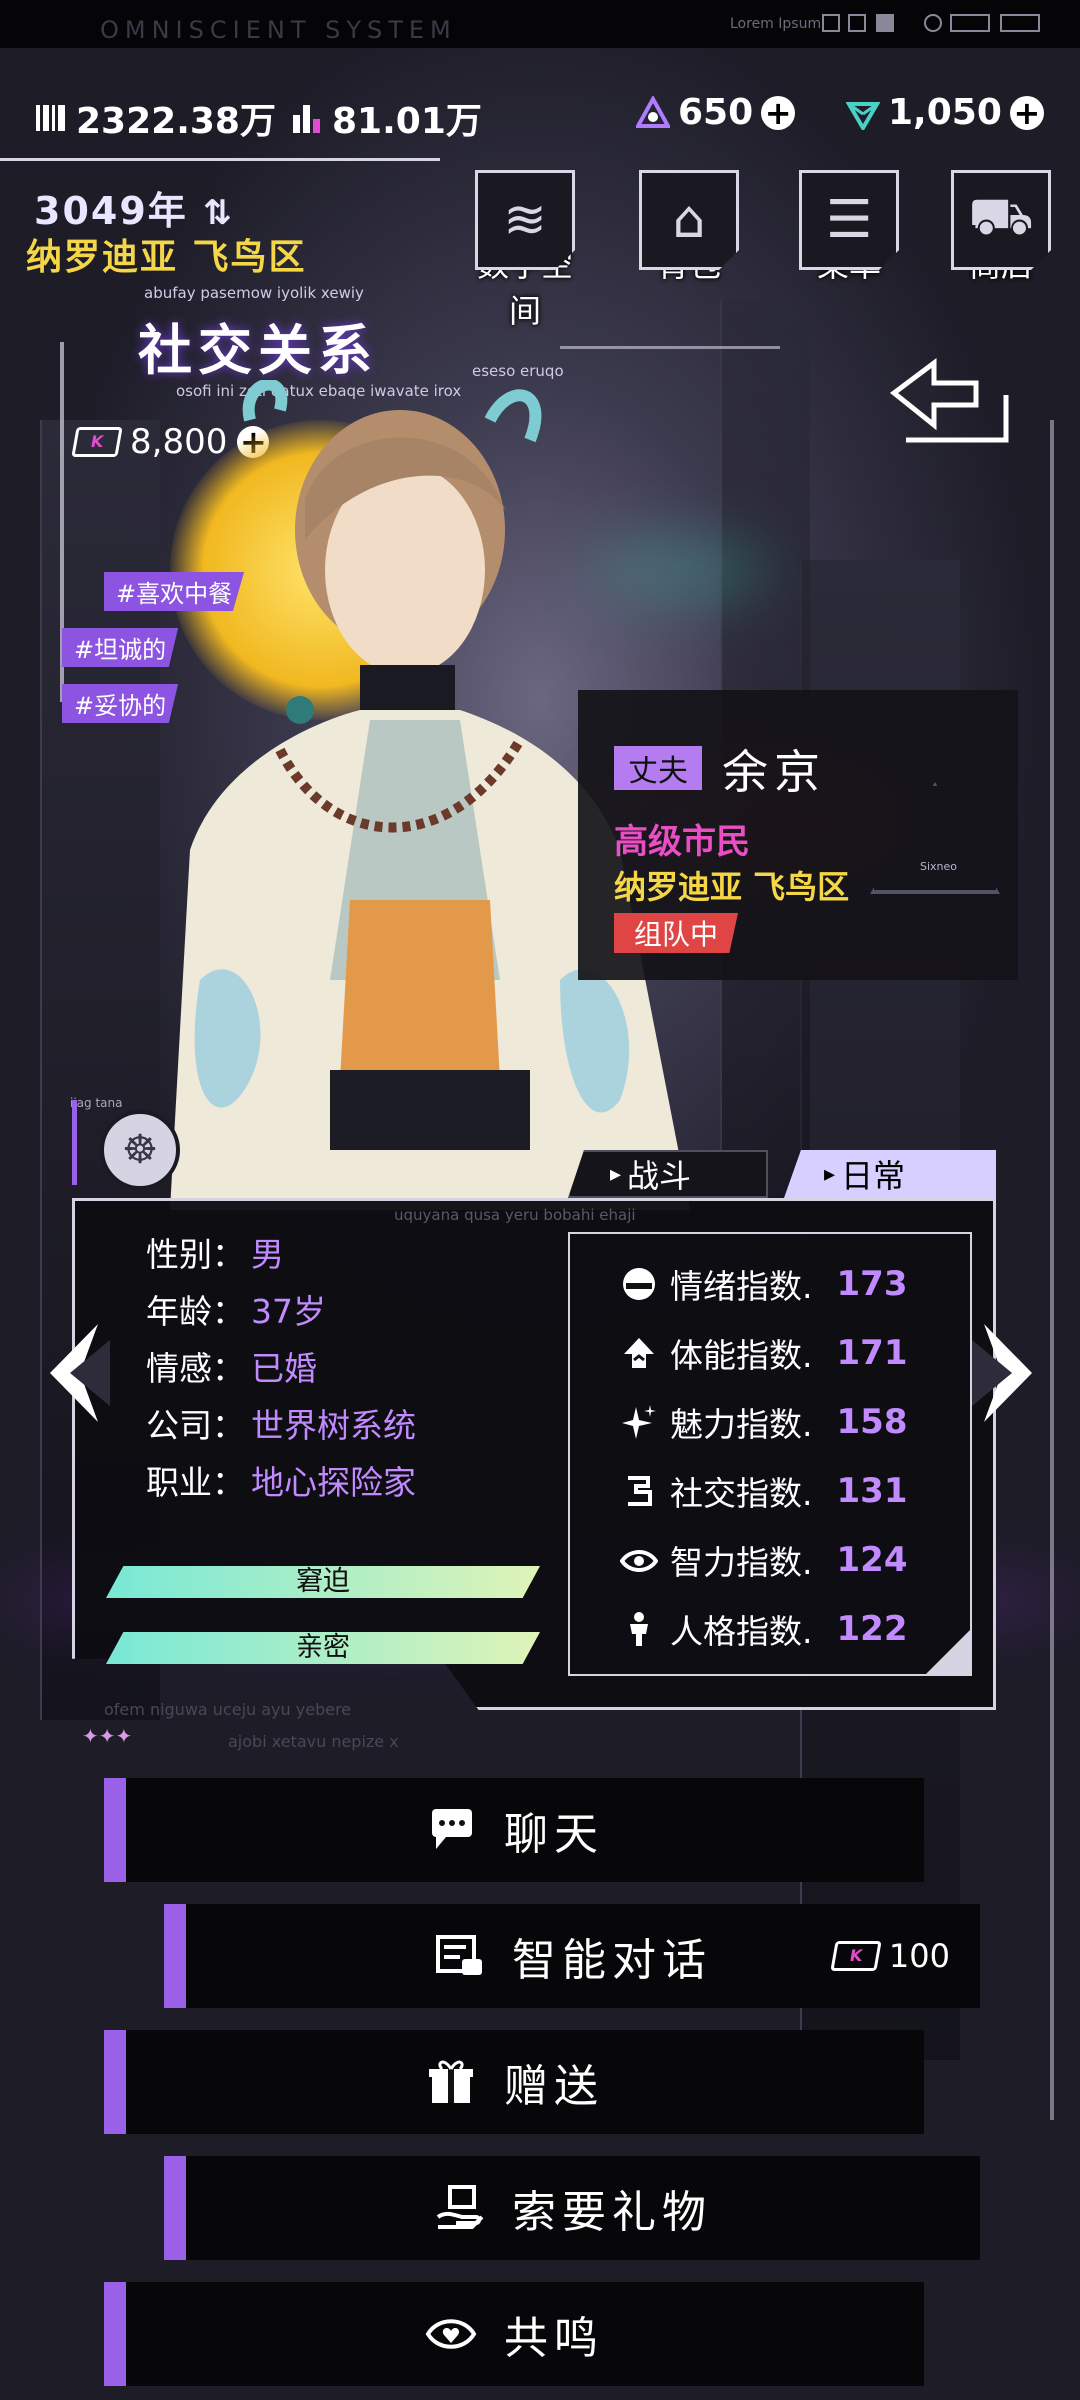  I want to click on tag-honest: #坦诚的, so click(120, 647).